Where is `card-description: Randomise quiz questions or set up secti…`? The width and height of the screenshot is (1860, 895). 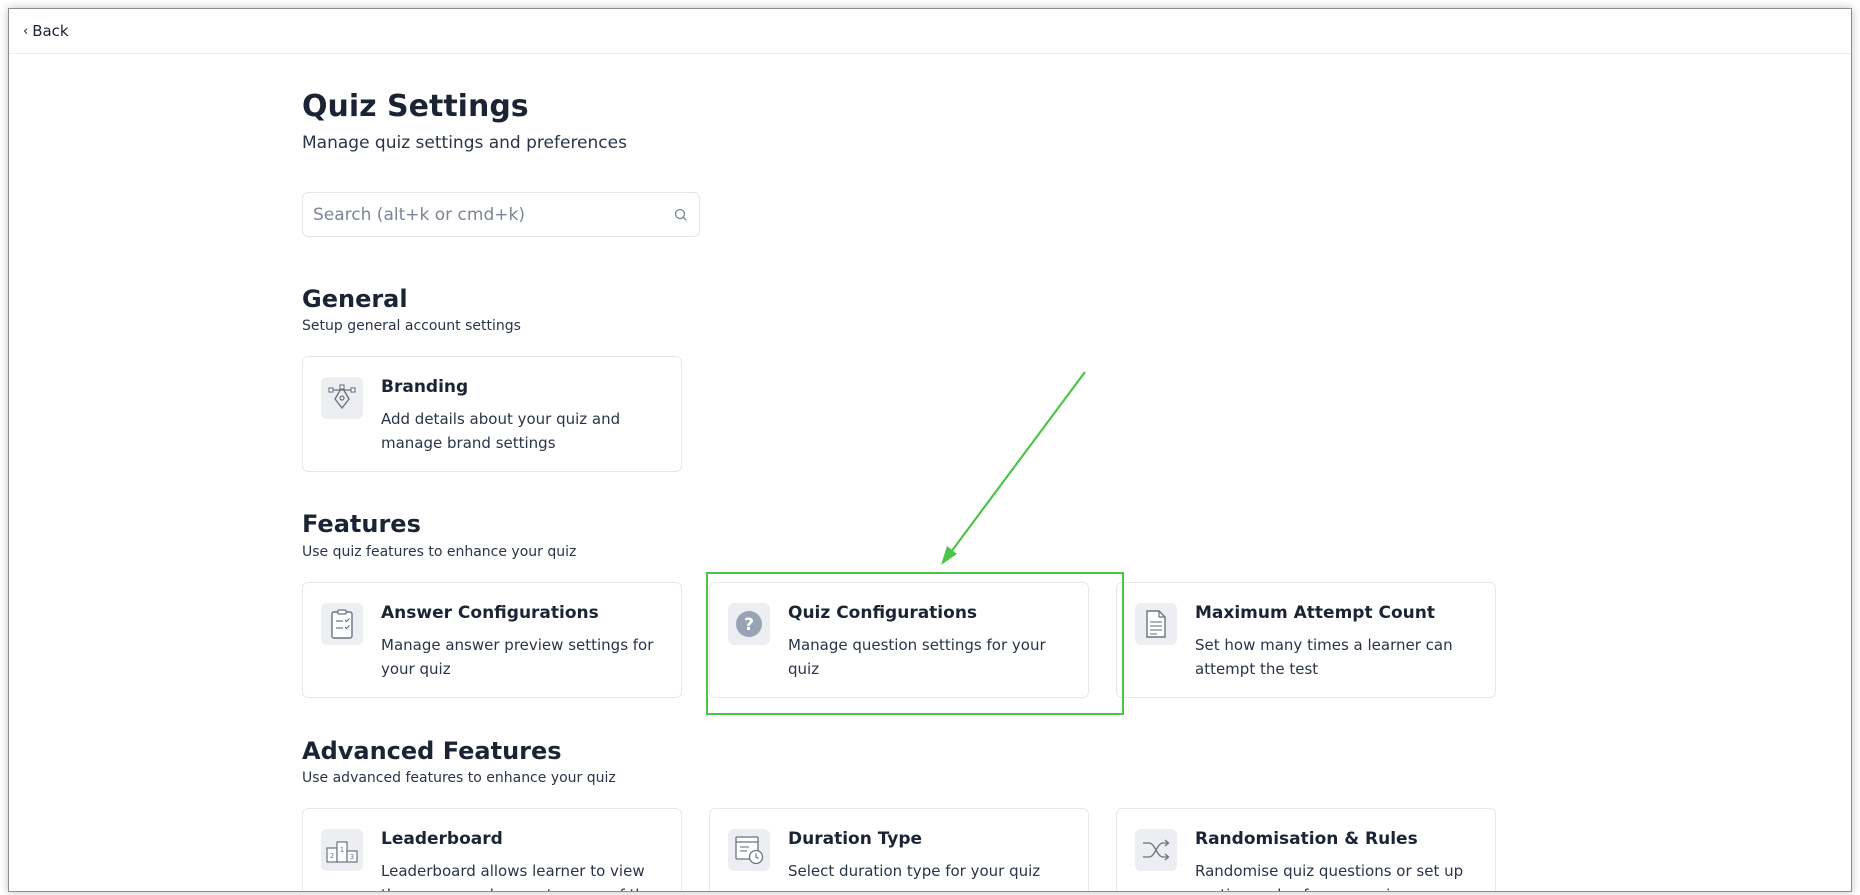 card-description: Randomise quiz questions or set up secti… is located at coordinates (1329, 876).